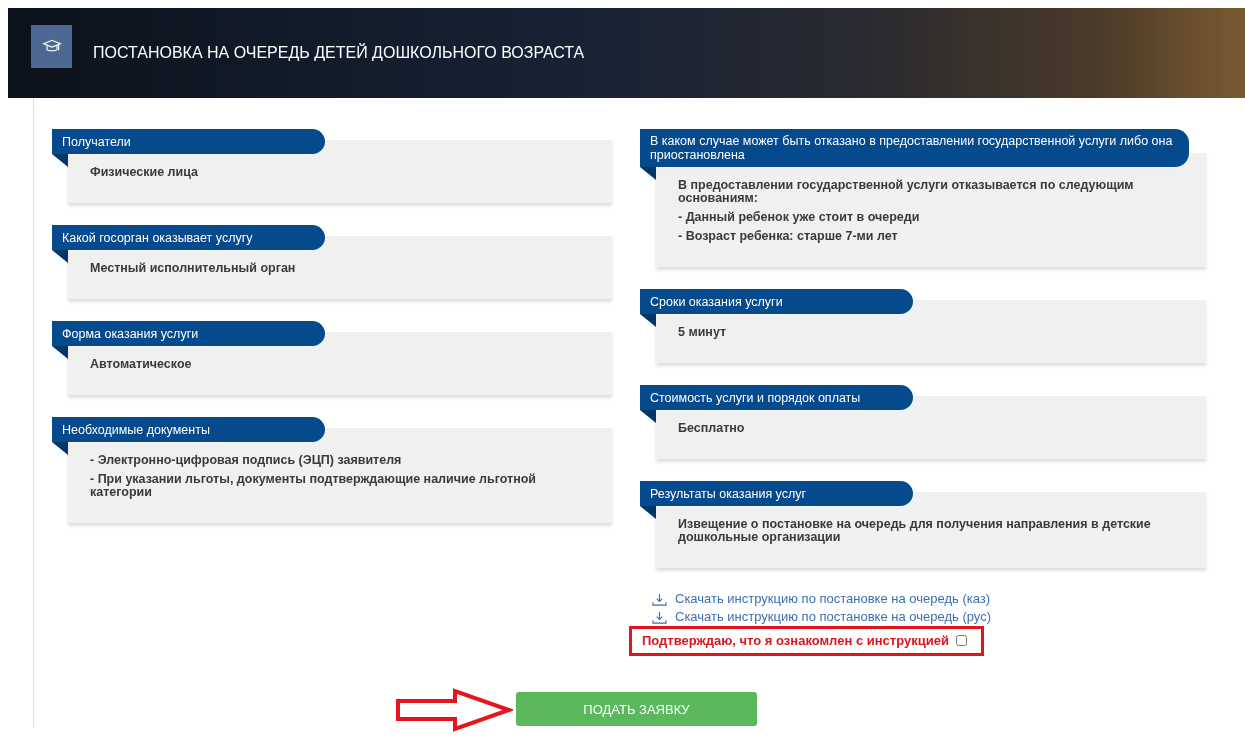 The image size is (1245, 753). What do you see at coordinates (246, 460) in the screenshot?
I see `card-text: - Электронно-цифровая подпись (ЭЦП) заявителя` at bounding box center [246, 460].